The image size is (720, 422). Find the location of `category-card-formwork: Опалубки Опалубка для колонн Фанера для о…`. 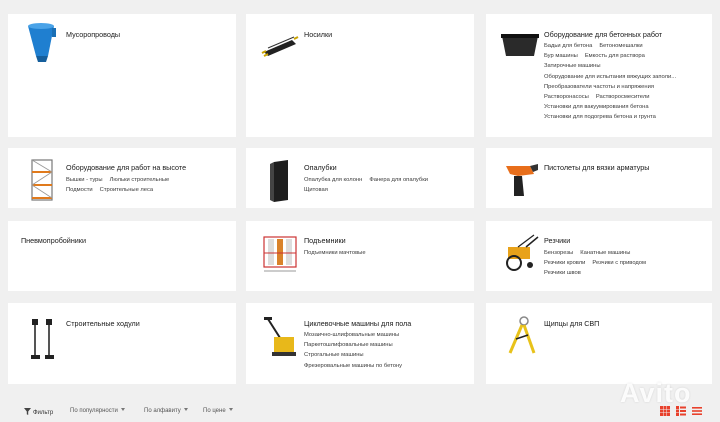

category-card-formwork: Опалубки Опалубка для колонн Фанера для о… is located at coordinates (360, 178).